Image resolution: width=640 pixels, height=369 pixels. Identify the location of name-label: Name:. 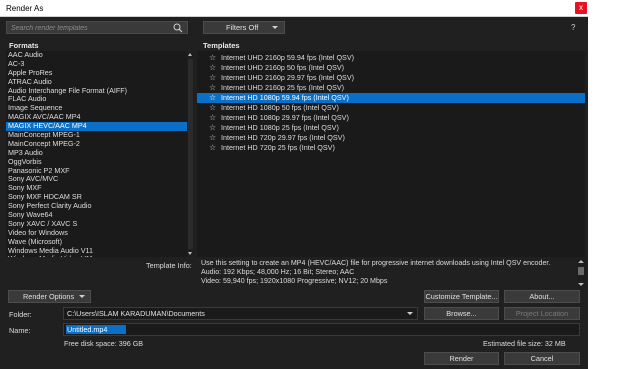
(20, 330).